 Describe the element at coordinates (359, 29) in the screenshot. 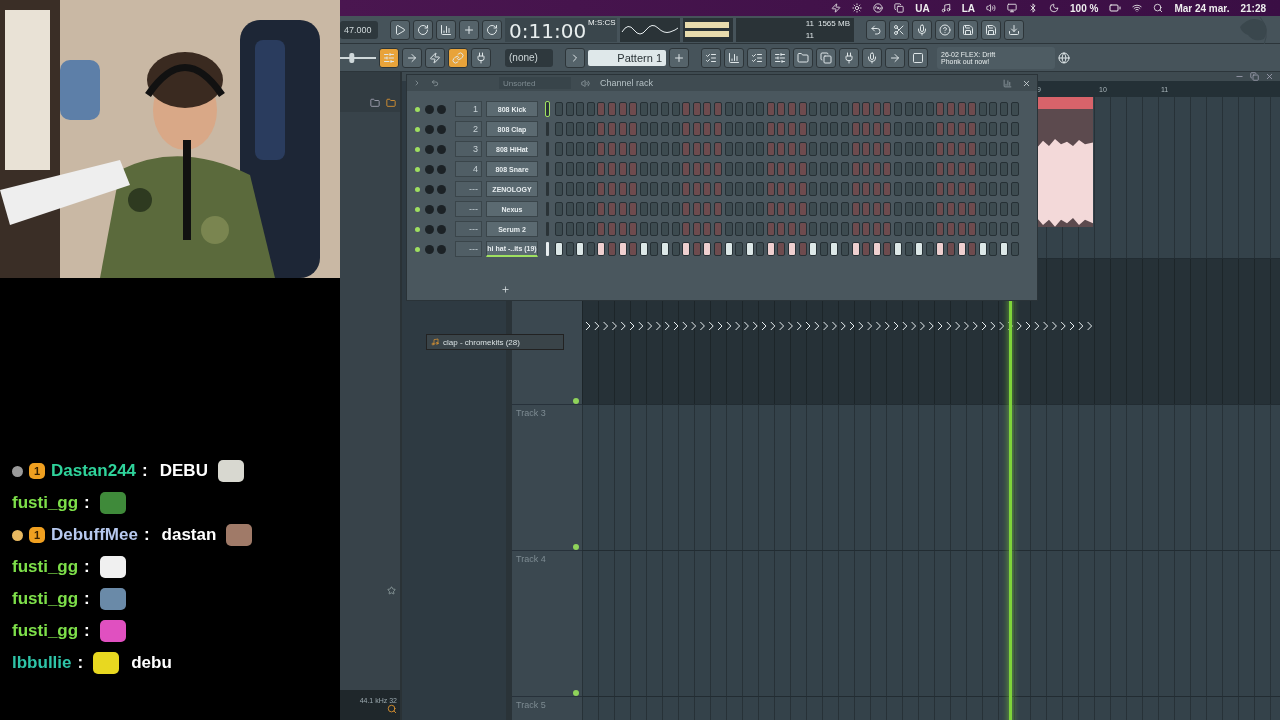

I see `tempo-field: 47.000` at that location.